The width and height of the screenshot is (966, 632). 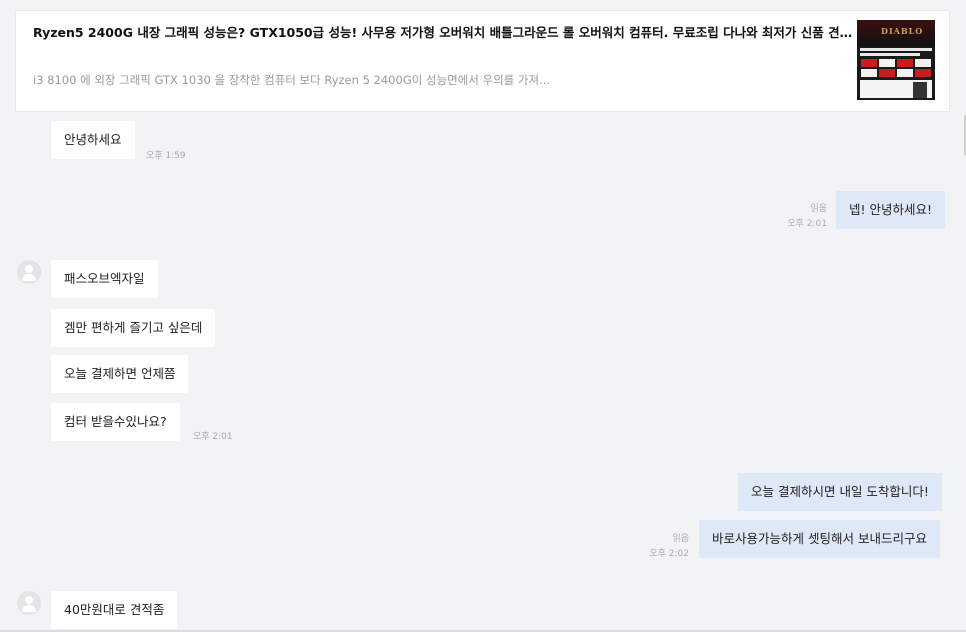 What do you see at coordinates (840, 492) in the screenshot?
I see `message-bubble-sent: 오늘 결제하시면 내일 도착합니다!` at bounding box center [840, 492].